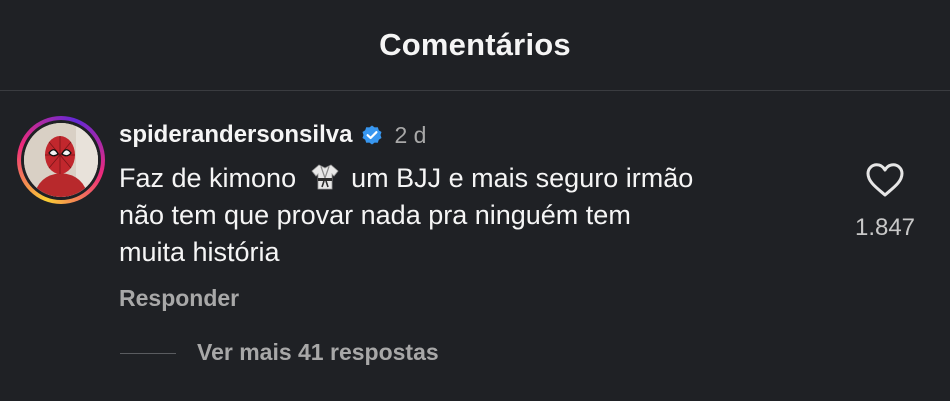 The width and height of the screenshot is (950, 401). Describe the element at coordinates (199, 252) in the screenshot. I see `comment-line-3: muita história` at that location.